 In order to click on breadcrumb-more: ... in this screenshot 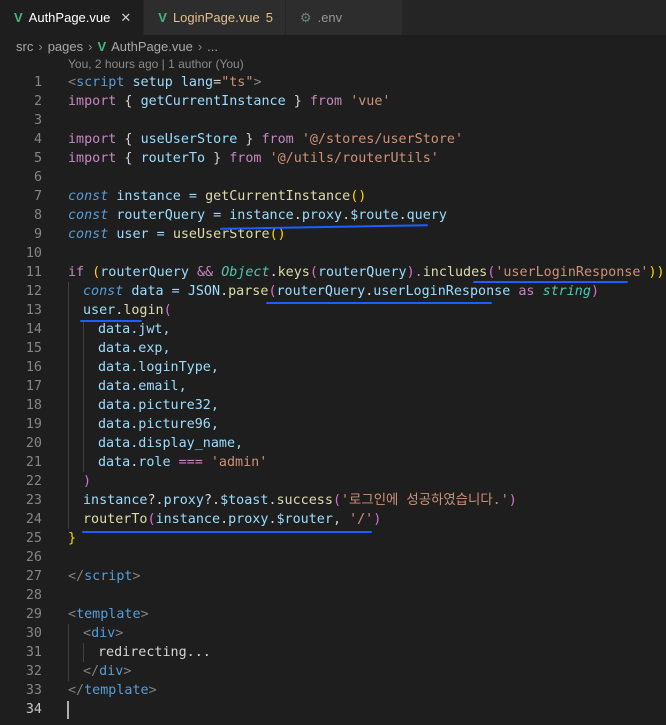, I will do `click(212, 46)`.